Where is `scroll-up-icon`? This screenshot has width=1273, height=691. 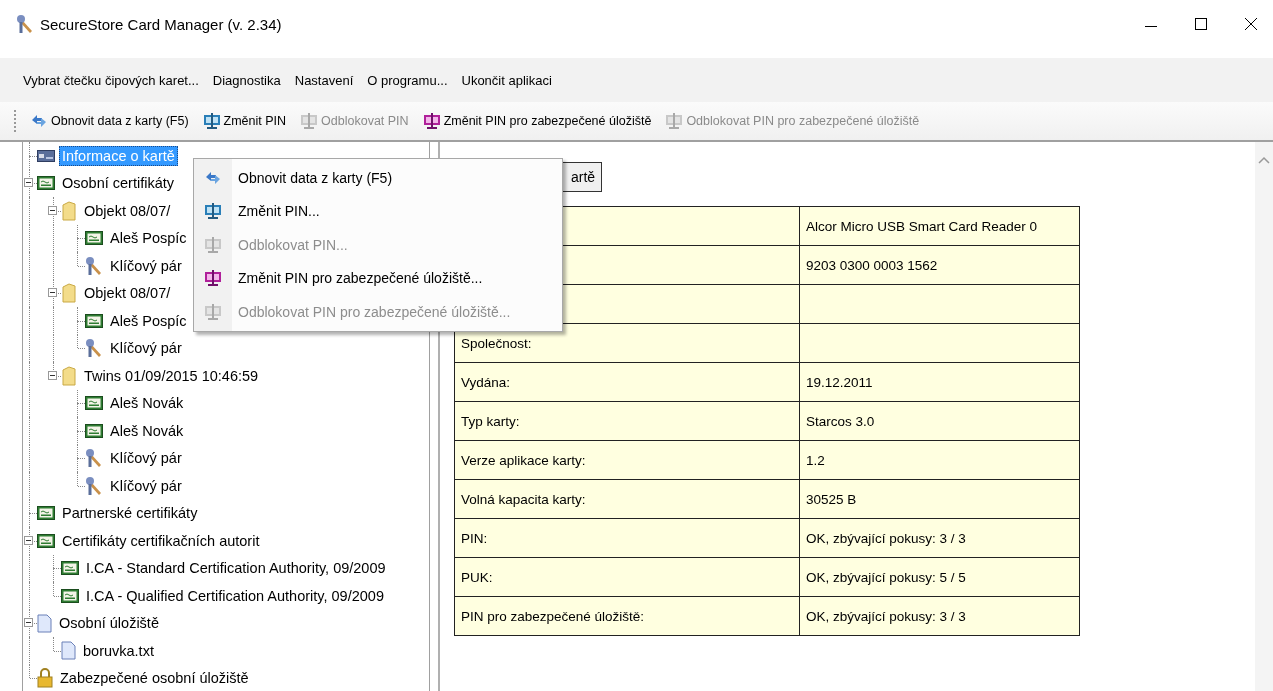
scroll-up-icon is located at coordinates (1264, 160).